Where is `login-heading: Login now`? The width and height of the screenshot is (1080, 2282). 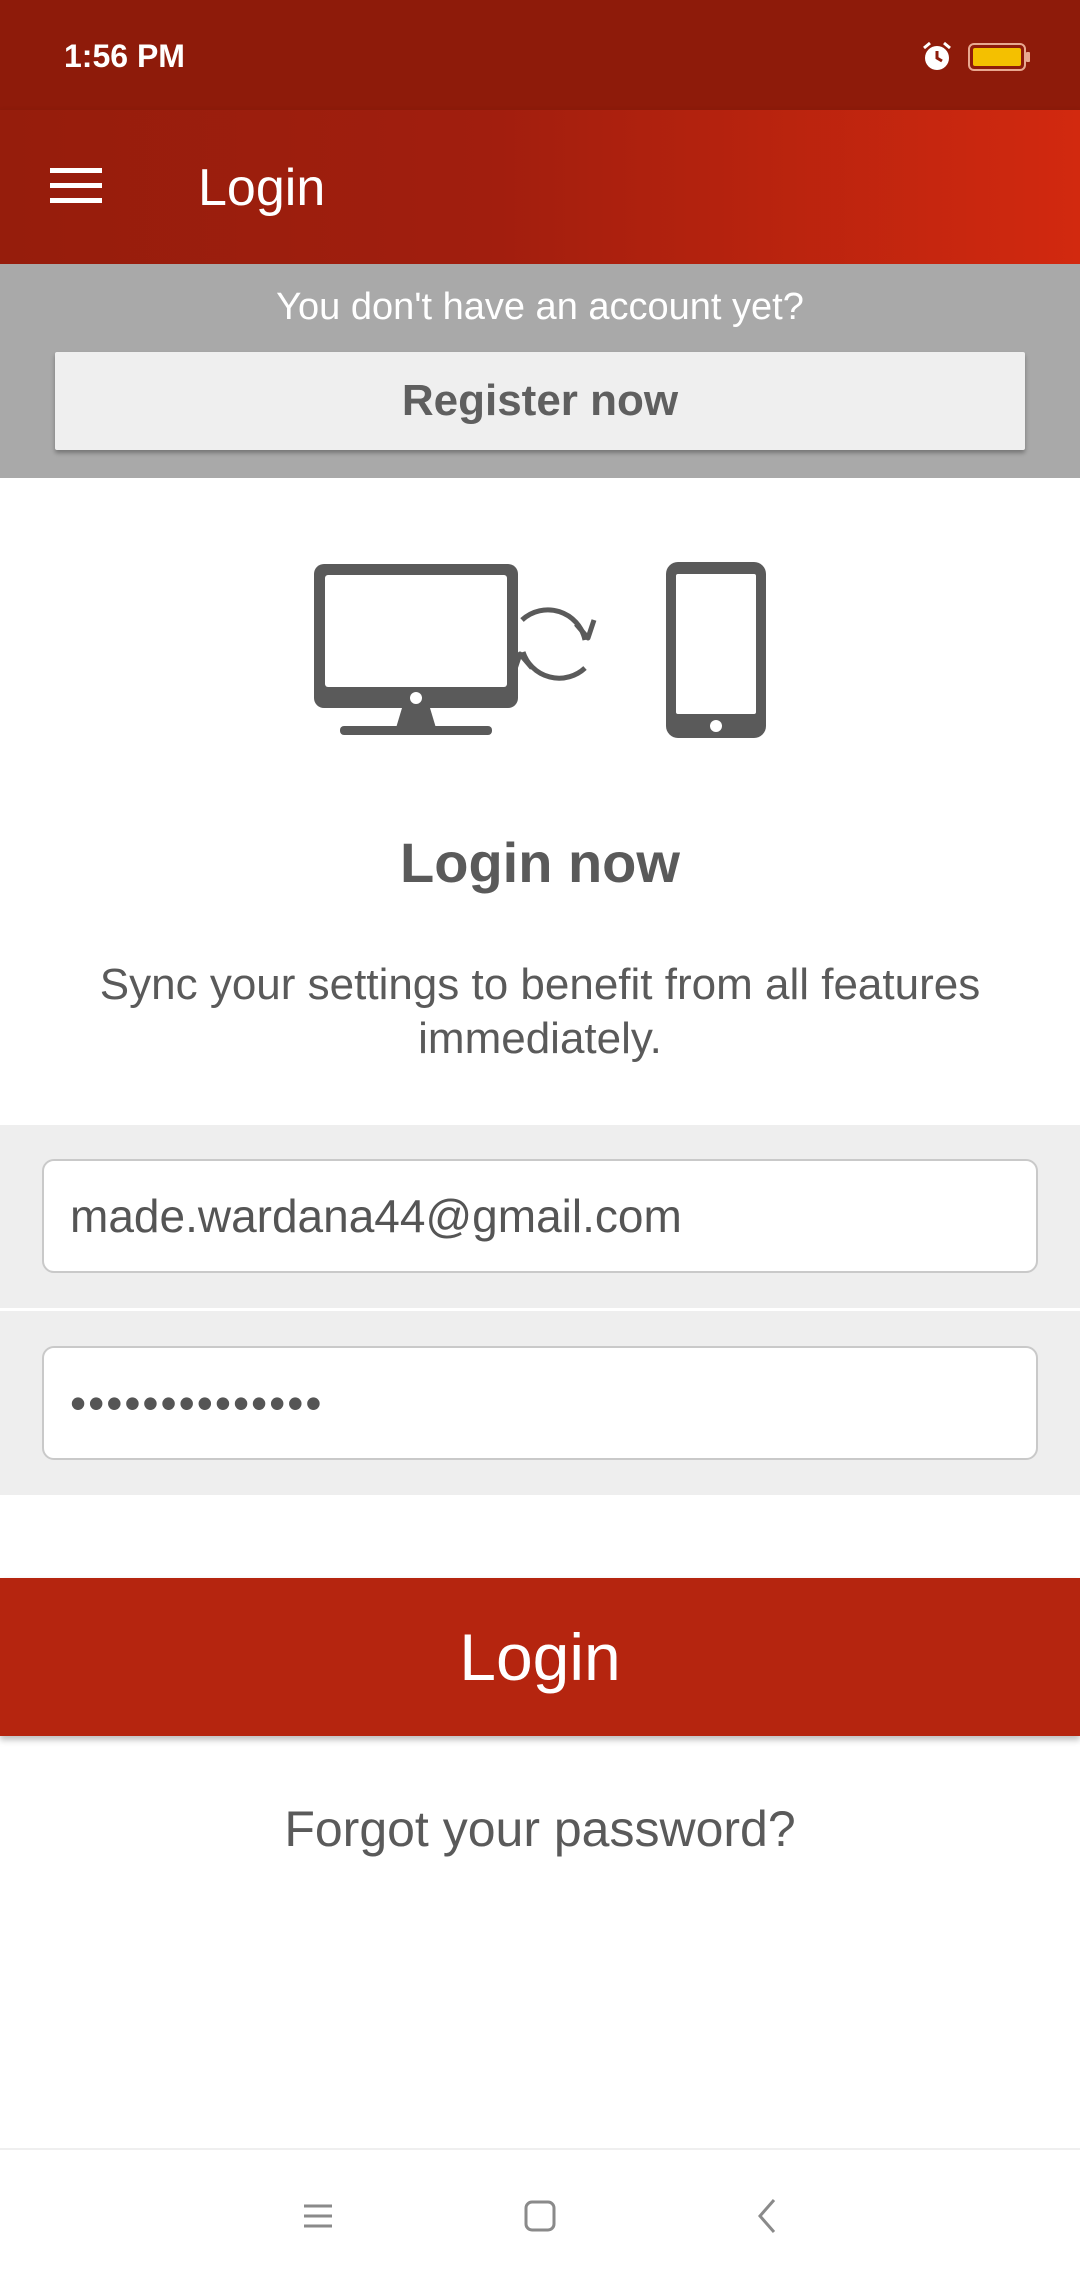
login-heading: Login now is located at coordinates (540, 862).